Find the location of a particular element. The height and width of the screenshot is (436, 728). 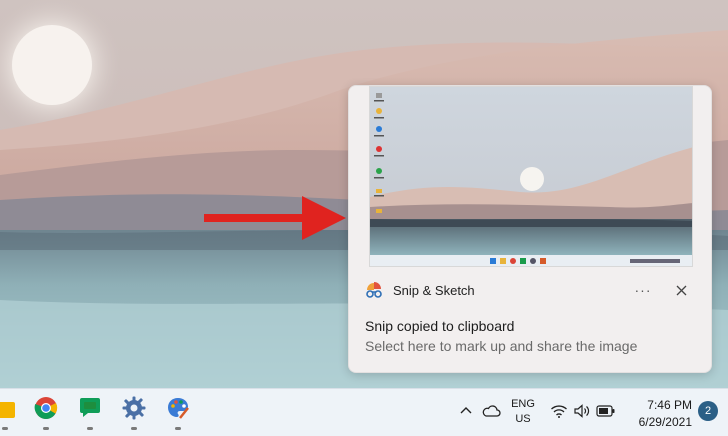

onedrive-cloud-icon is located at coordinates (491, 411).